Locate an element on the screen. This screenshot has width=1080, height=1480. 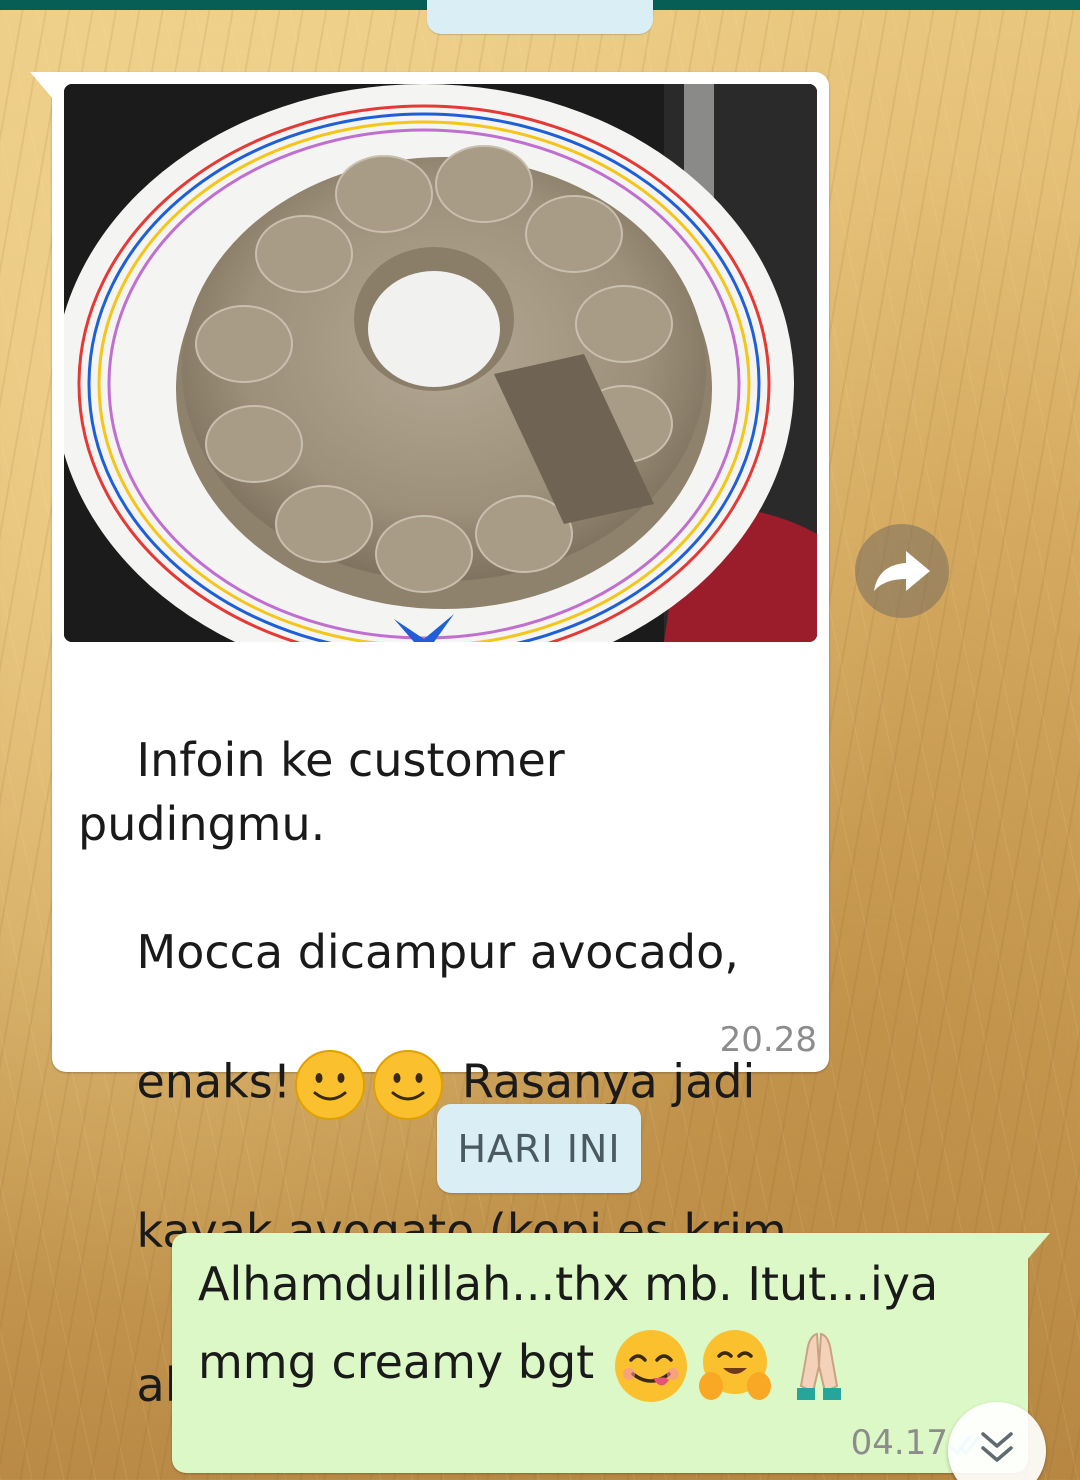
message-line: Alhamdulillah...thx mb. Itut...iya is located at coordinates (568, 1284).